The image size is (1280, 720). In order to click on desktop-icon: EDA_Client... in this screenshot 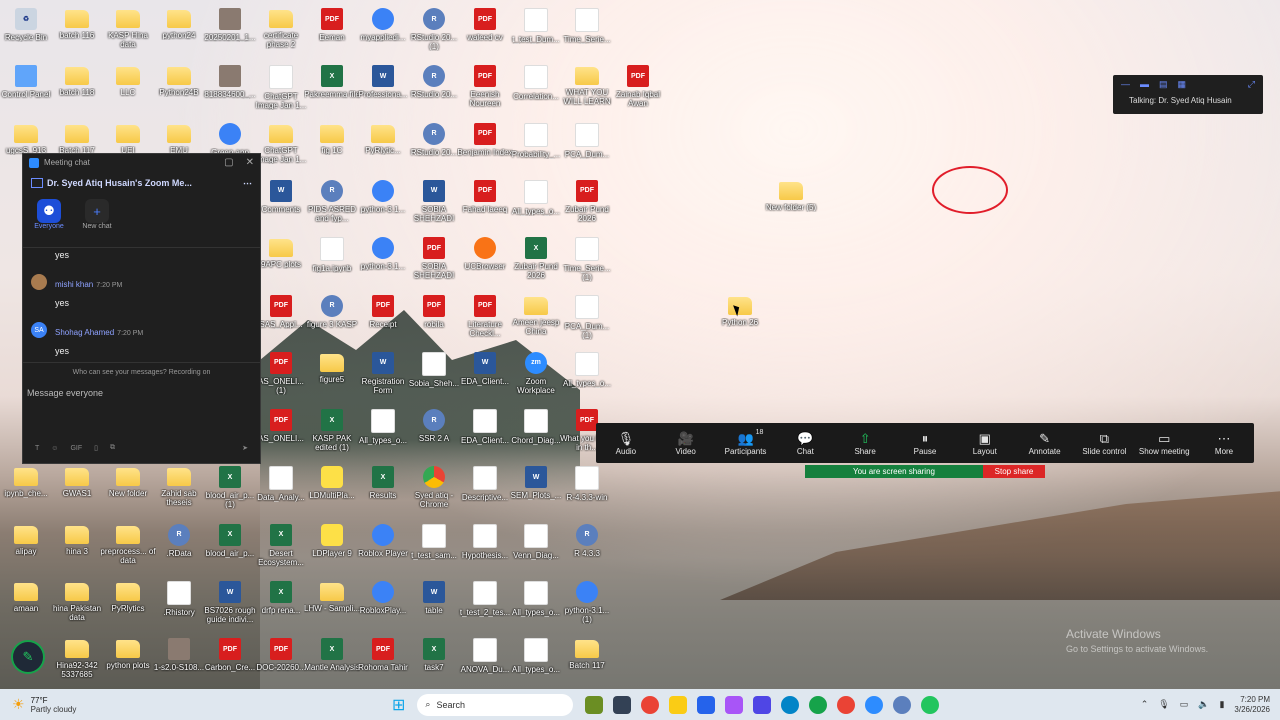, I will do `click(485, 431)`.